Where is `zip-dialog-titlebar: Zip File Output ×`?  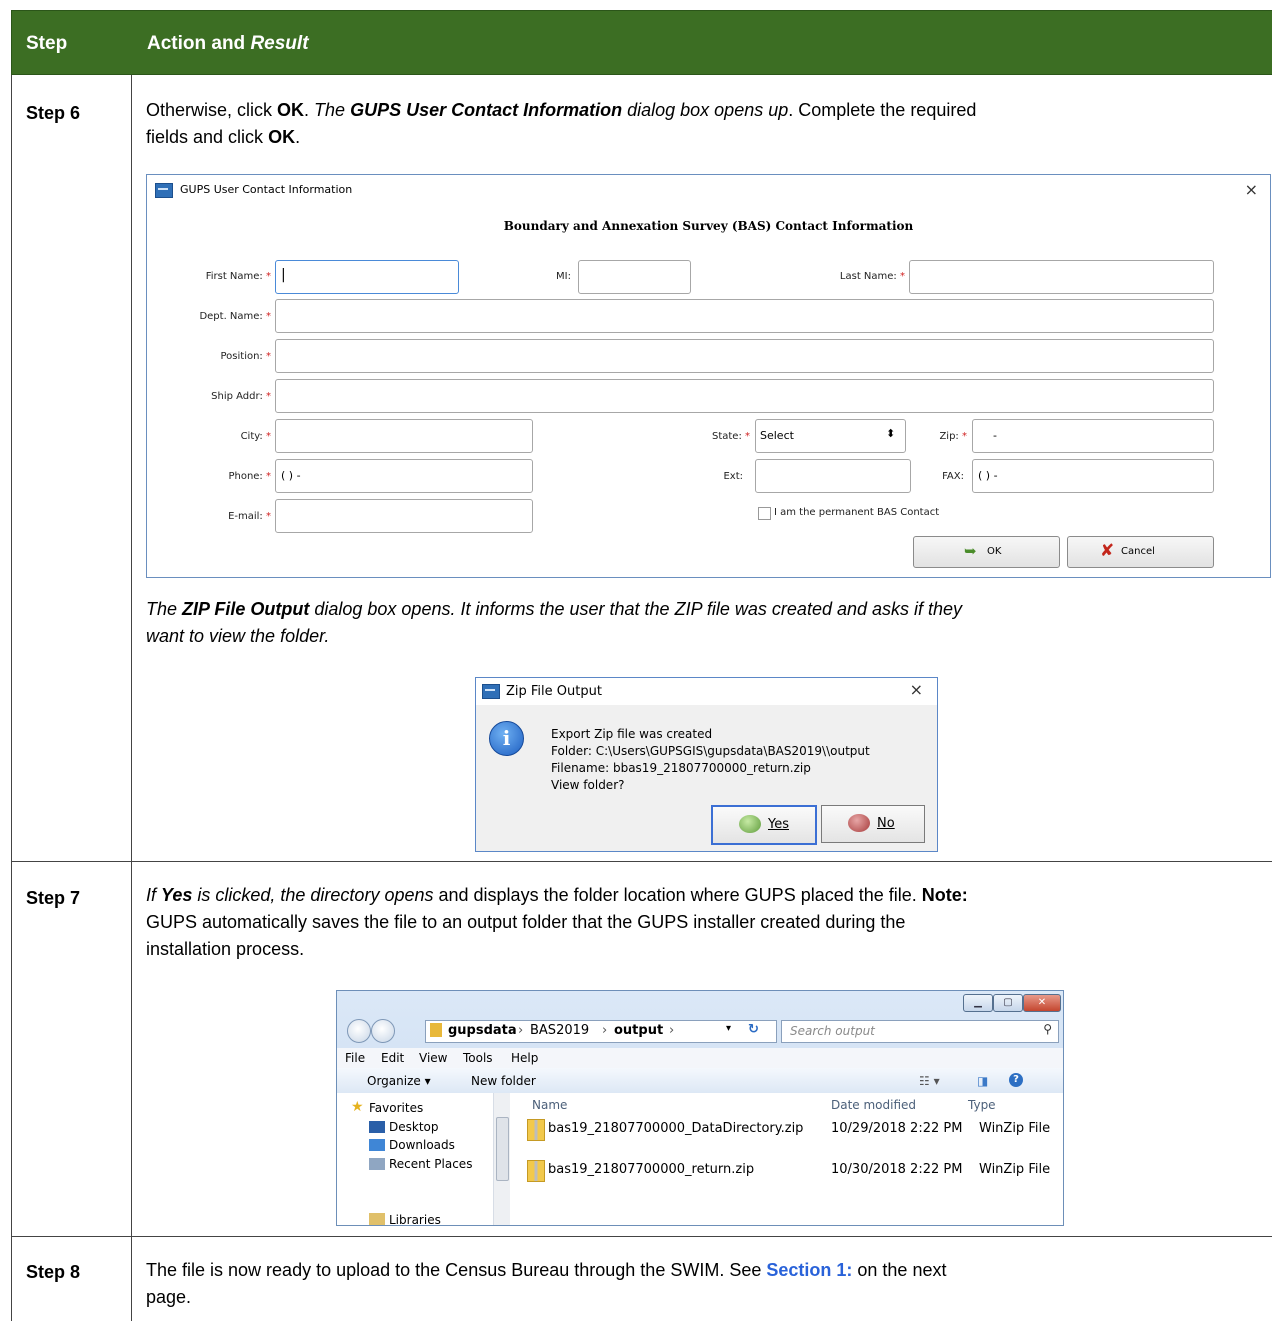 zip-dialog-titlebar: Zip File Output × is located at coordinates (706, 691).